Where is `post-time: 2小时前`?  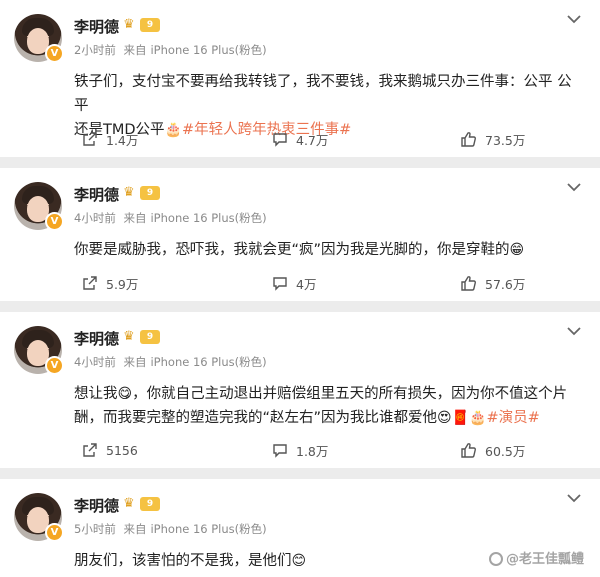
post-time: 2小时前 is located at coordinates (95, 50).